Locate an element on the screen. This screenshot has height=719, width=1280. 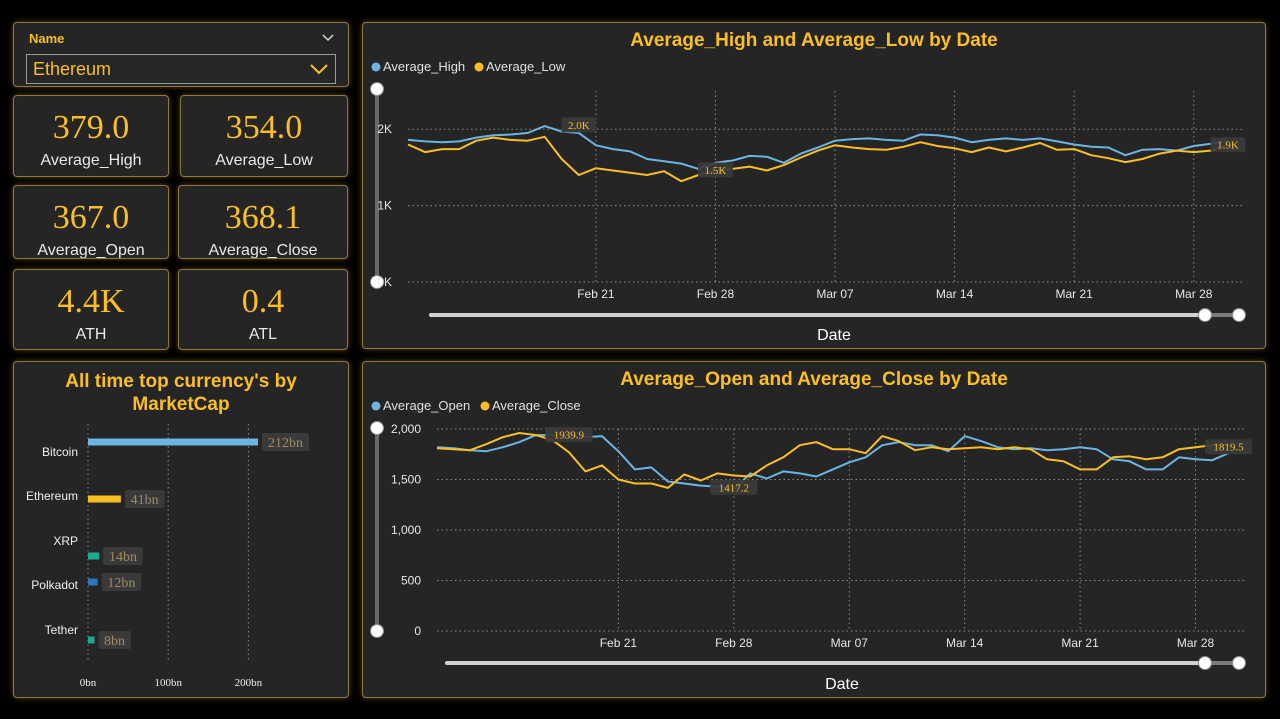
kpi-card-ath: 4.4K ATH is located at coordinates (91, 309).